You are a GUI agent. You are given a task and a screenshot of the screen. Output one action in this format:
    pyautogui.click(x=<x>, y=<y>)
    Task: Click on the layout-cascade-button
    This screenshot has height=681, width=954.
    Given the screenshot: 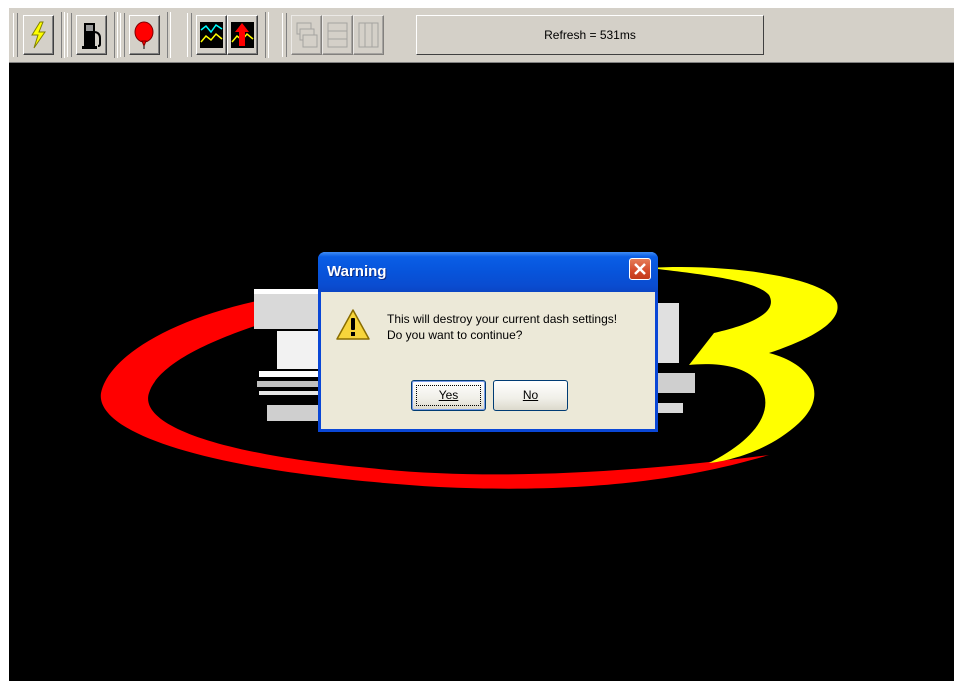 What is the action you would take?
    pyautogui.click(x=306, y=35)
    